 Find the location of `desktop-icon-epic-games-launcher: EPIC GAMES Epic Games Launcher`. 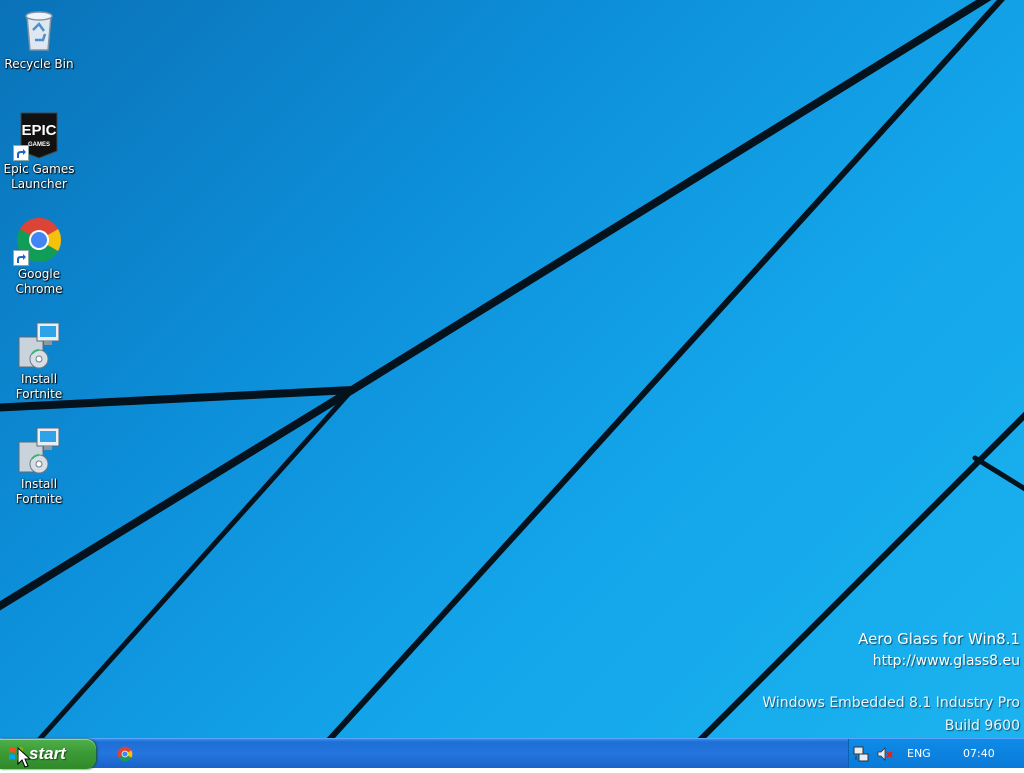

desktop-icon-epic-games-launcher: EPIC GAMES Epic Games Launcher is located at coordinates (39, 151).